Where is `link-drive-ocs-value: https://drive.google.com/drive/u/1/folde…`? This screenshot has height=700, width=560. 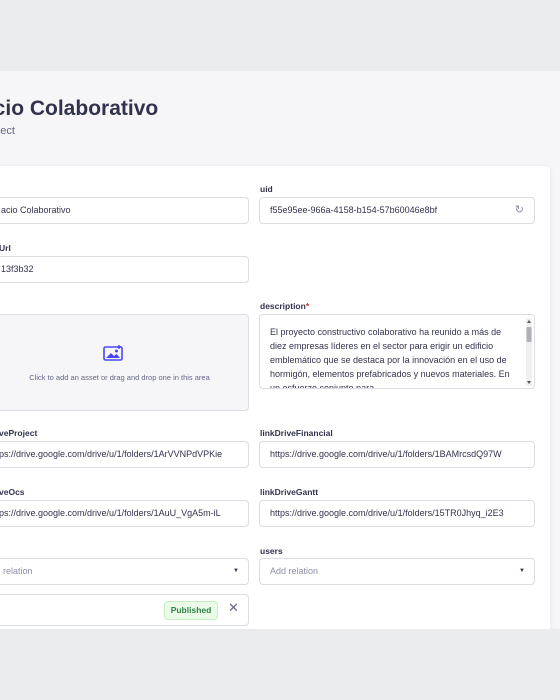 link-drive-ocs-value: https://drive.google.com/drive/u/1/folde… is located at coordinates (110, 513).